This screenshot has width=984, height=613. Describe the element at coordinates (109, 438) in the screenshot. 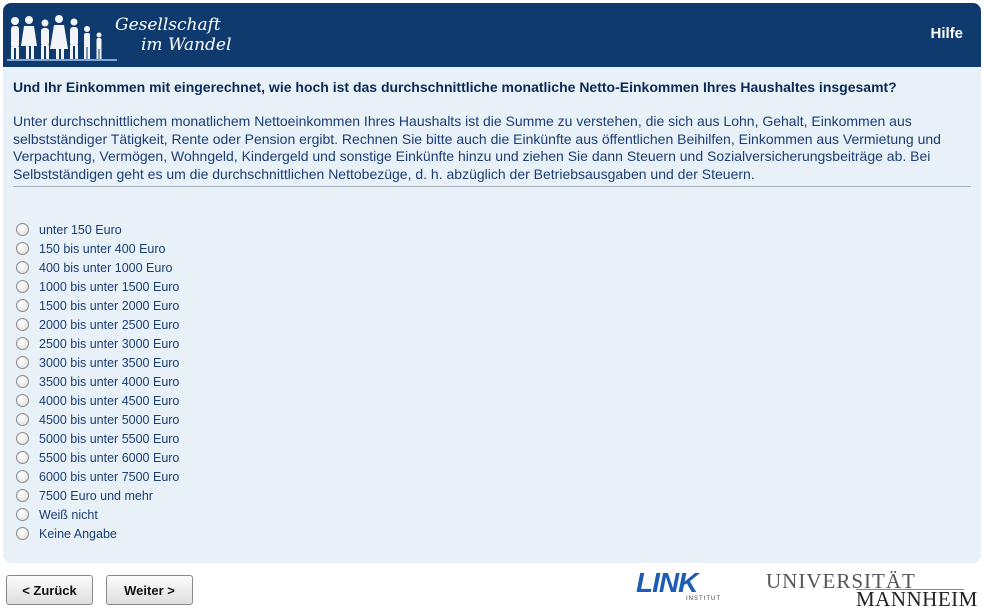

I see `answer-option-label: 5000 bis unter 5500 Euro` at that location.